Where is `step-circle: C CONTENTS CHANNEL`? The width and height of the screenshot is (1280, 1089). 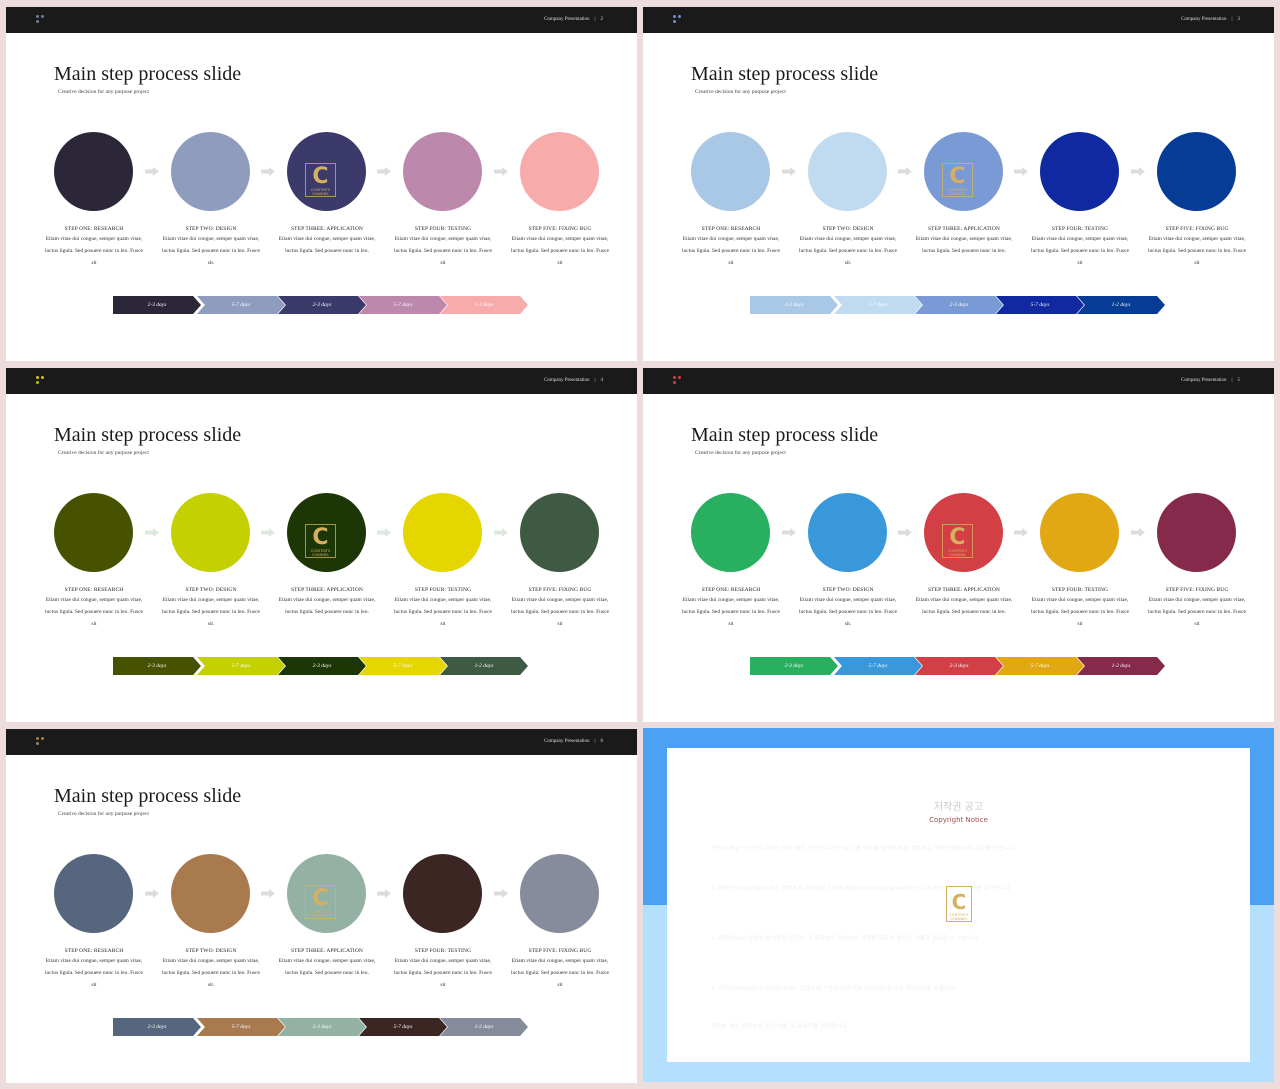
step-circle: C CONTENTS CHANNEL is located at coordinates (326, 171).